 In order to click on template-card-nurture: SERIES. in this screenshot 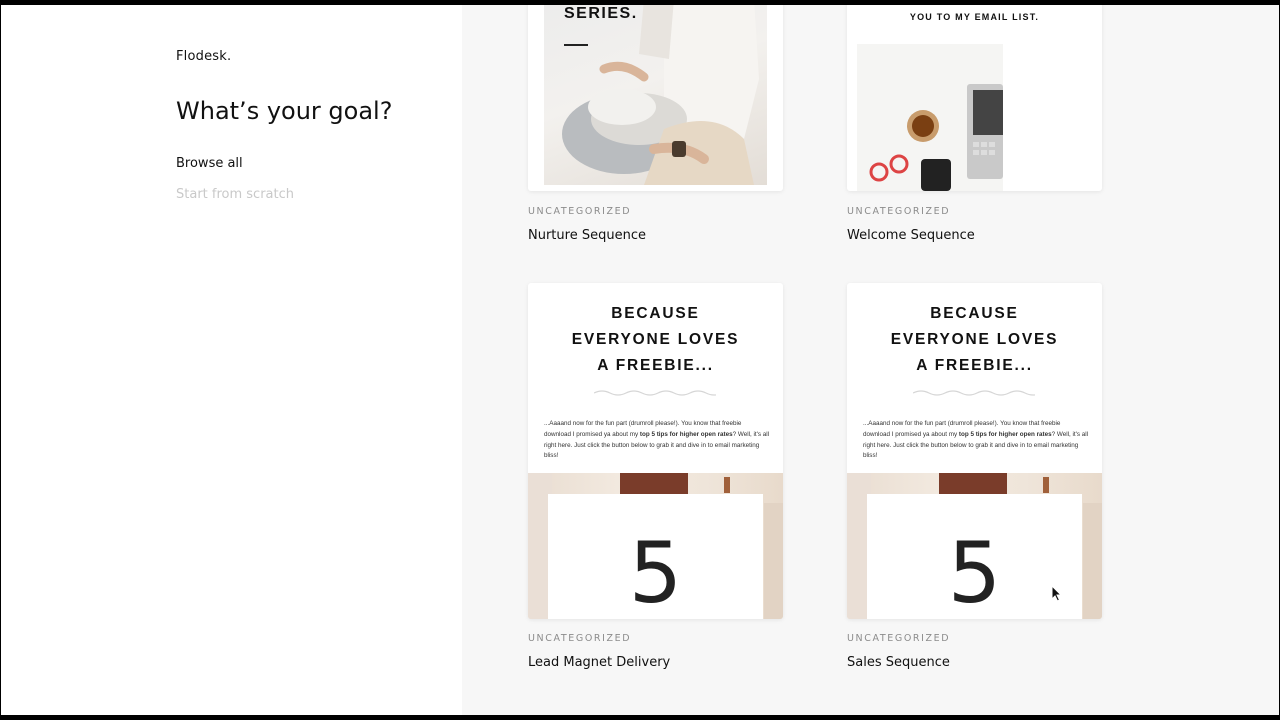, I will do `click(655, 98)`.